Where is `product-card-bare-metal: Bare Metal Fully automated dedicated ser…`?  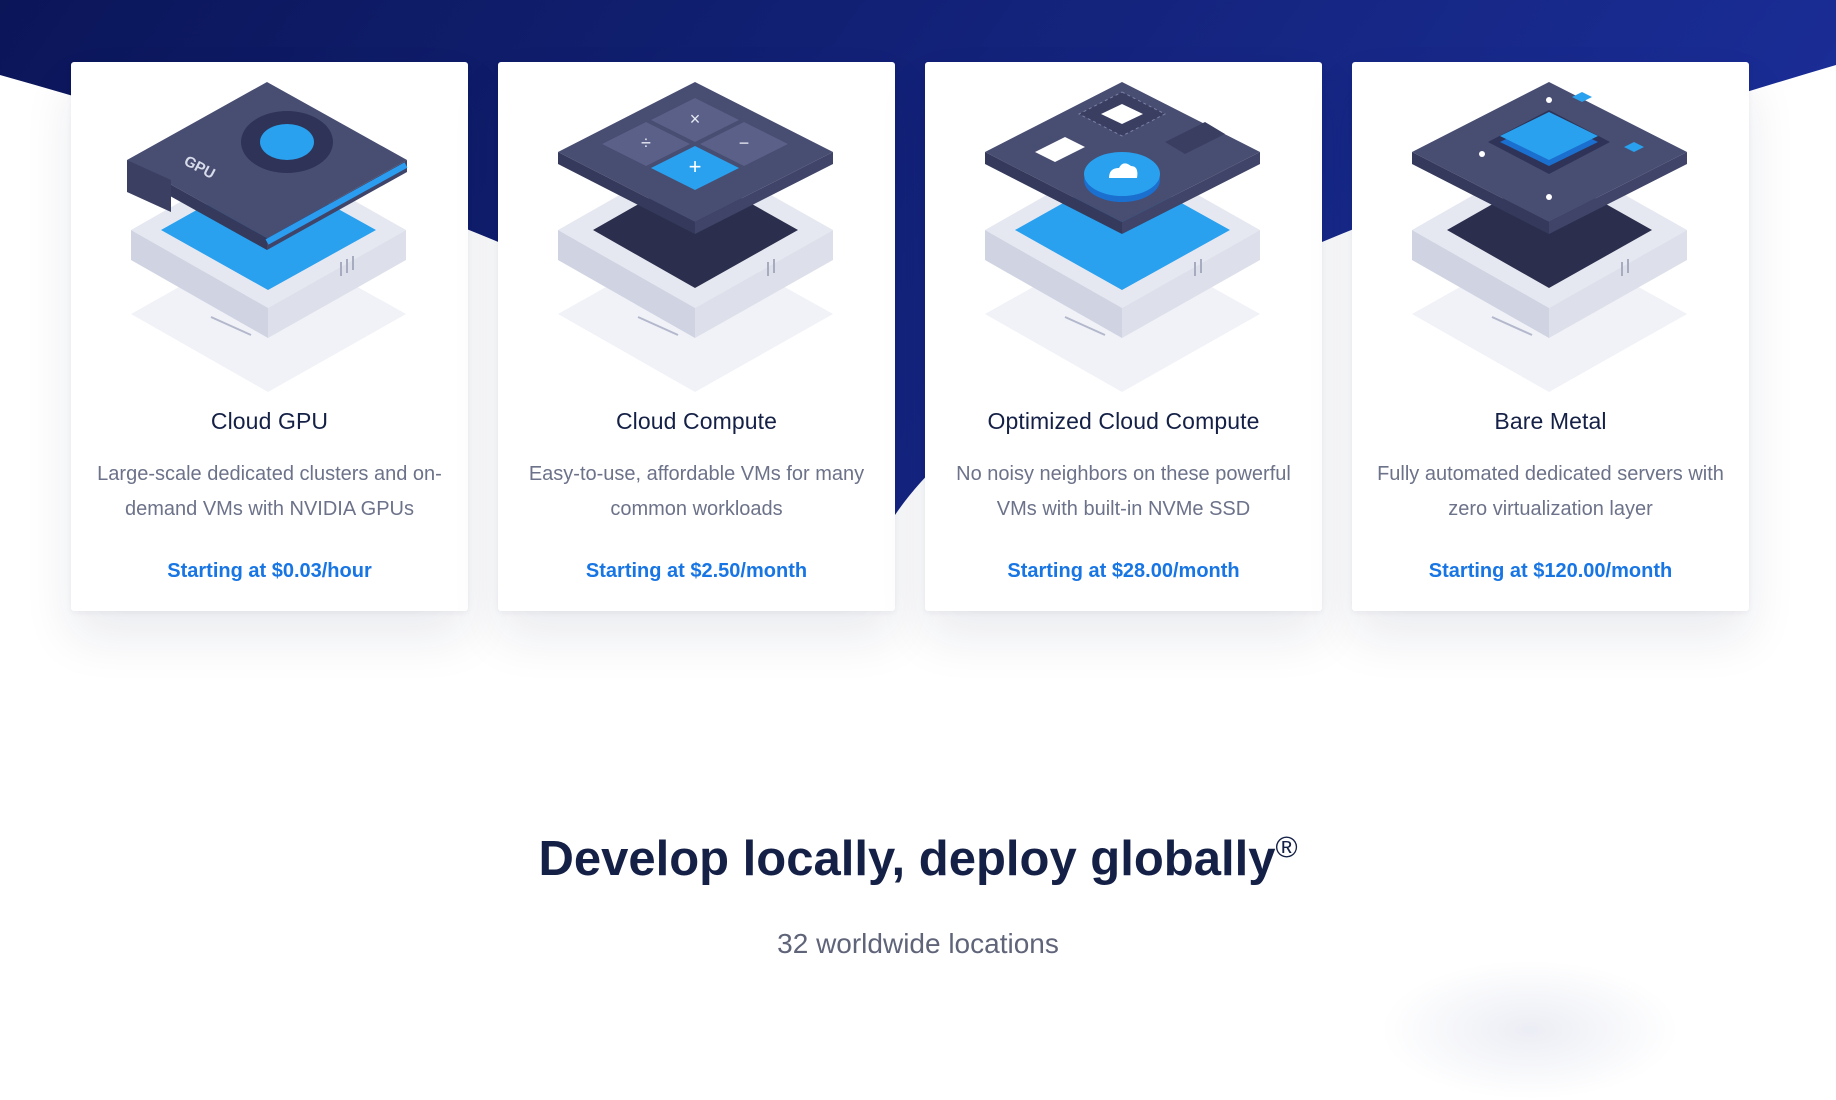
product-card-bare-metal: Bare Metal Fully automated dedicated ser… is located at coordinates (1550, 336).